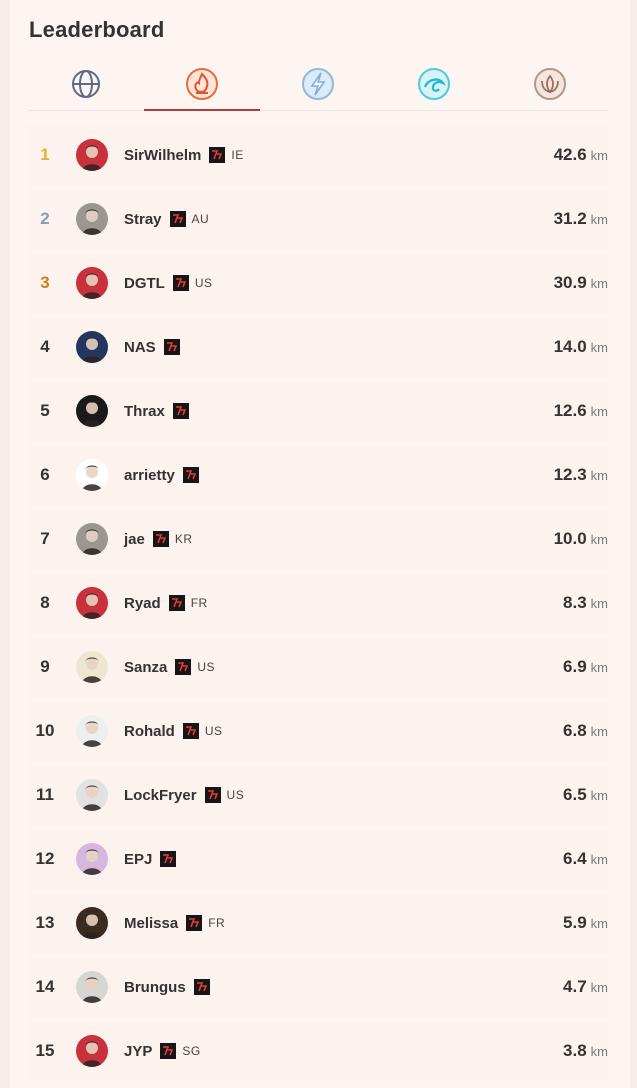  Describe the element at coordinates (318, 987) in the screenshot. I see `leaderboard-row: 14 Brungus 4.7 km` at that location.